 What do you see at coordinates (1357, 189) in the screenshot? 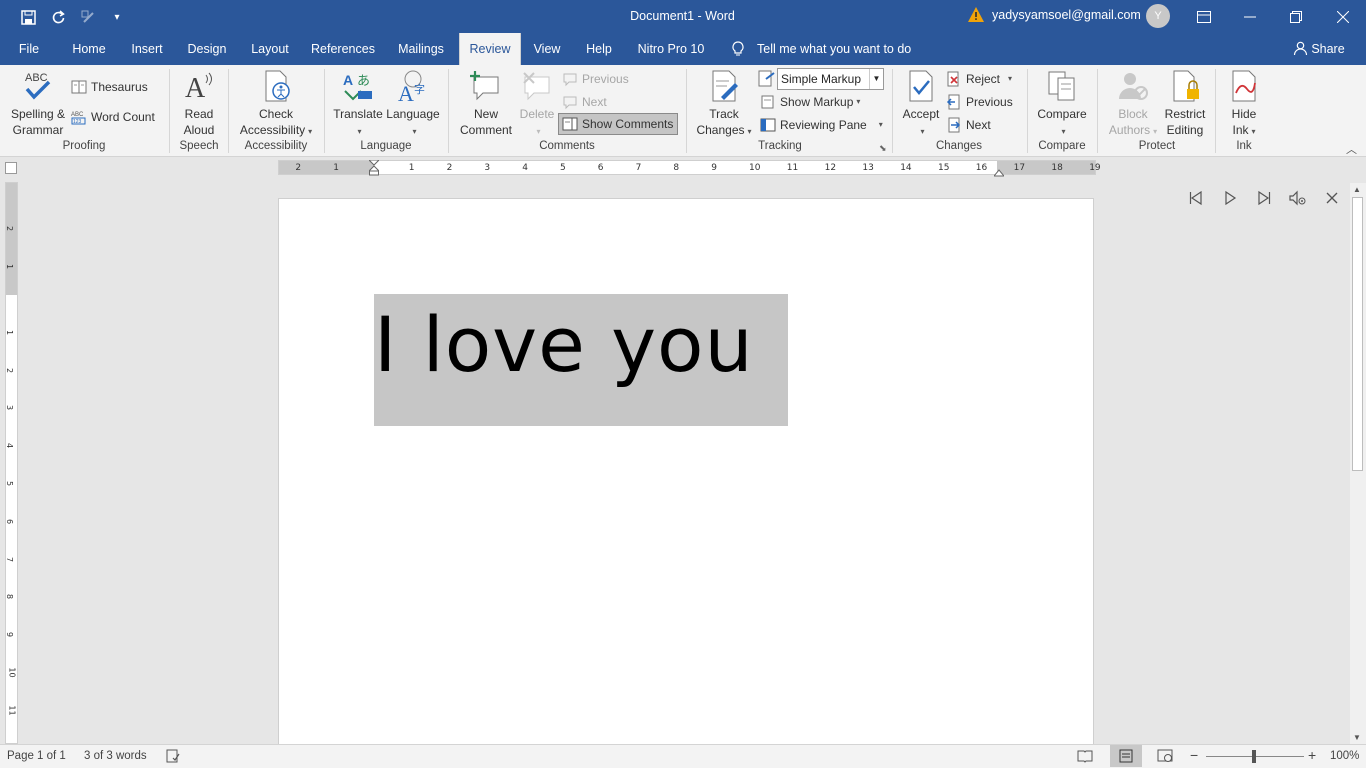
I see `scroll-up-icon: ▲` at bounding box center [1357, 189].